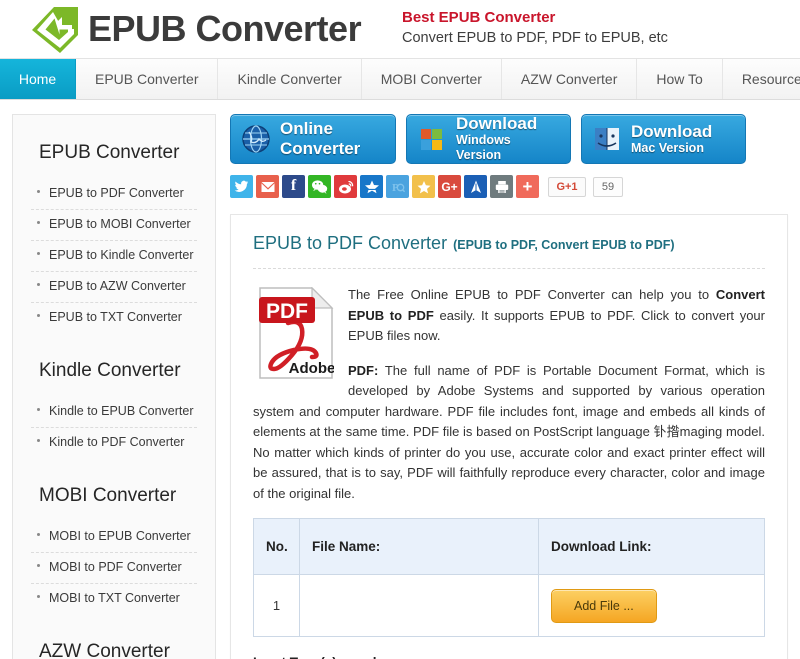  I want to click on social-share-row: f P G+ + G+1 59, so click(509, 186).